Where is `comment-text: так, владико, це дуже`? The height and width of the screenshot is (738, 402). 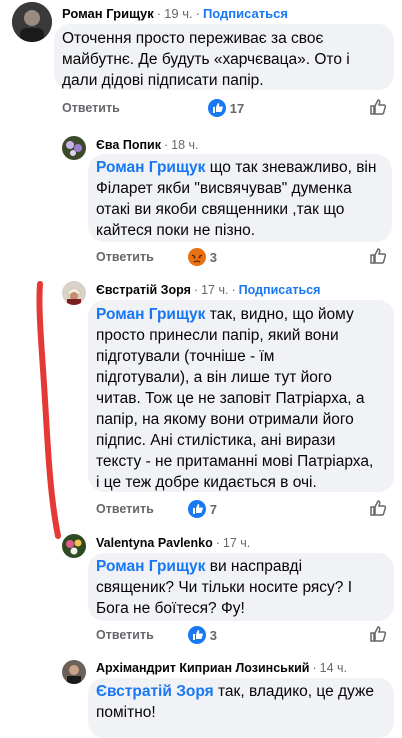
comment-text: так, владико, це дуже is located at coordinates (293, 691).